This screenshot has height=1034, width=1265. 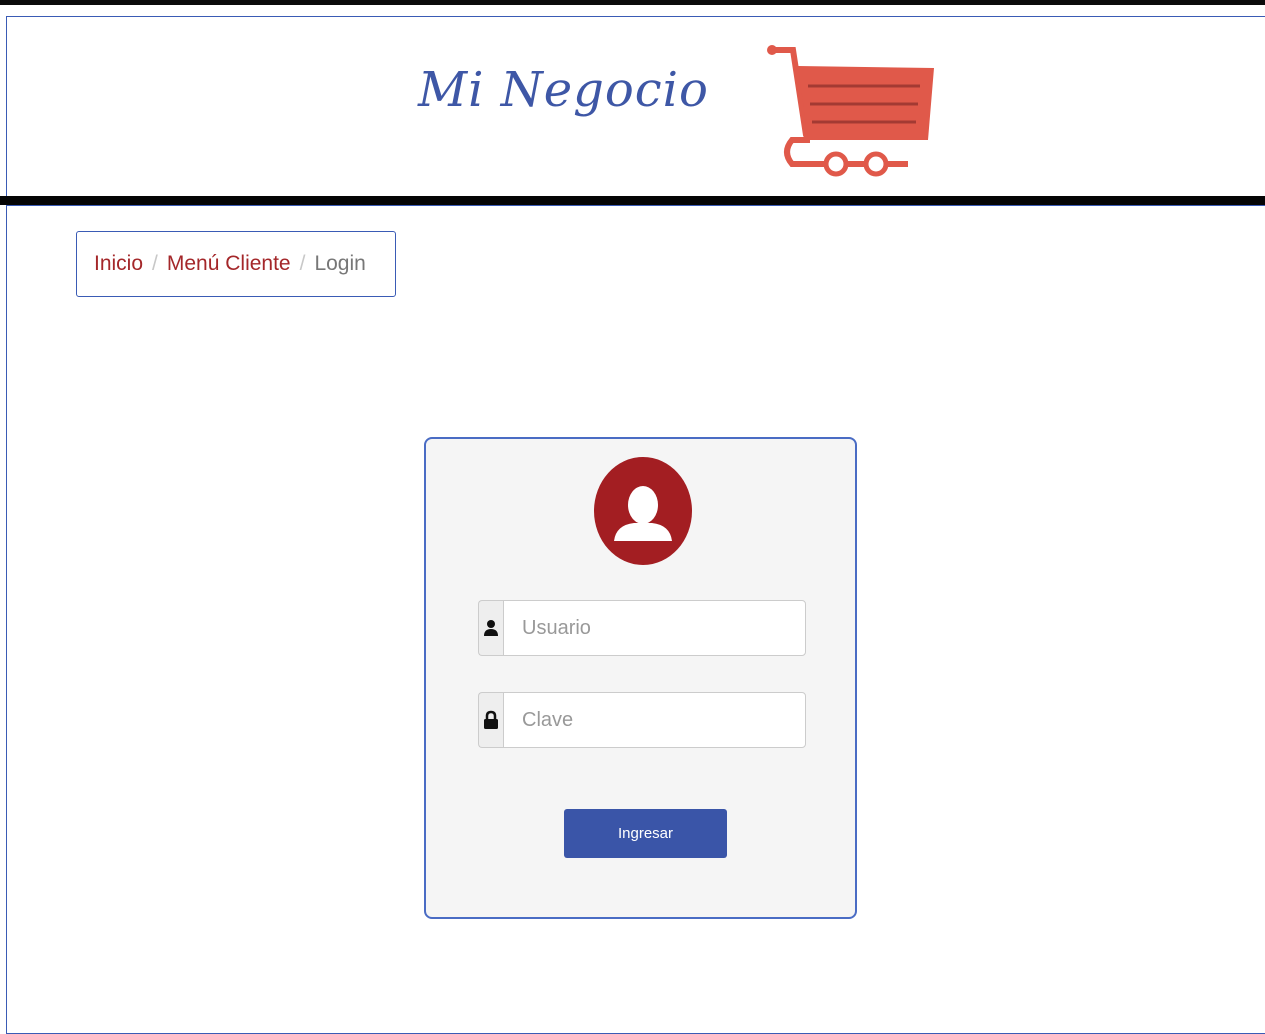 I want to click on shopping-cart-icon, so click(x=850, y=111).